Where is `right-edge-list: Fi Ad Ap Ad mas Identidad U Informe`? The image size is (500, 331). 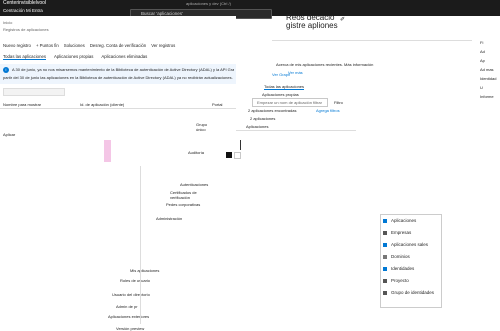 right-edge-list: Fi Ad Ap Ad mas Identidad U Informe is located at coordinates (490, 96).